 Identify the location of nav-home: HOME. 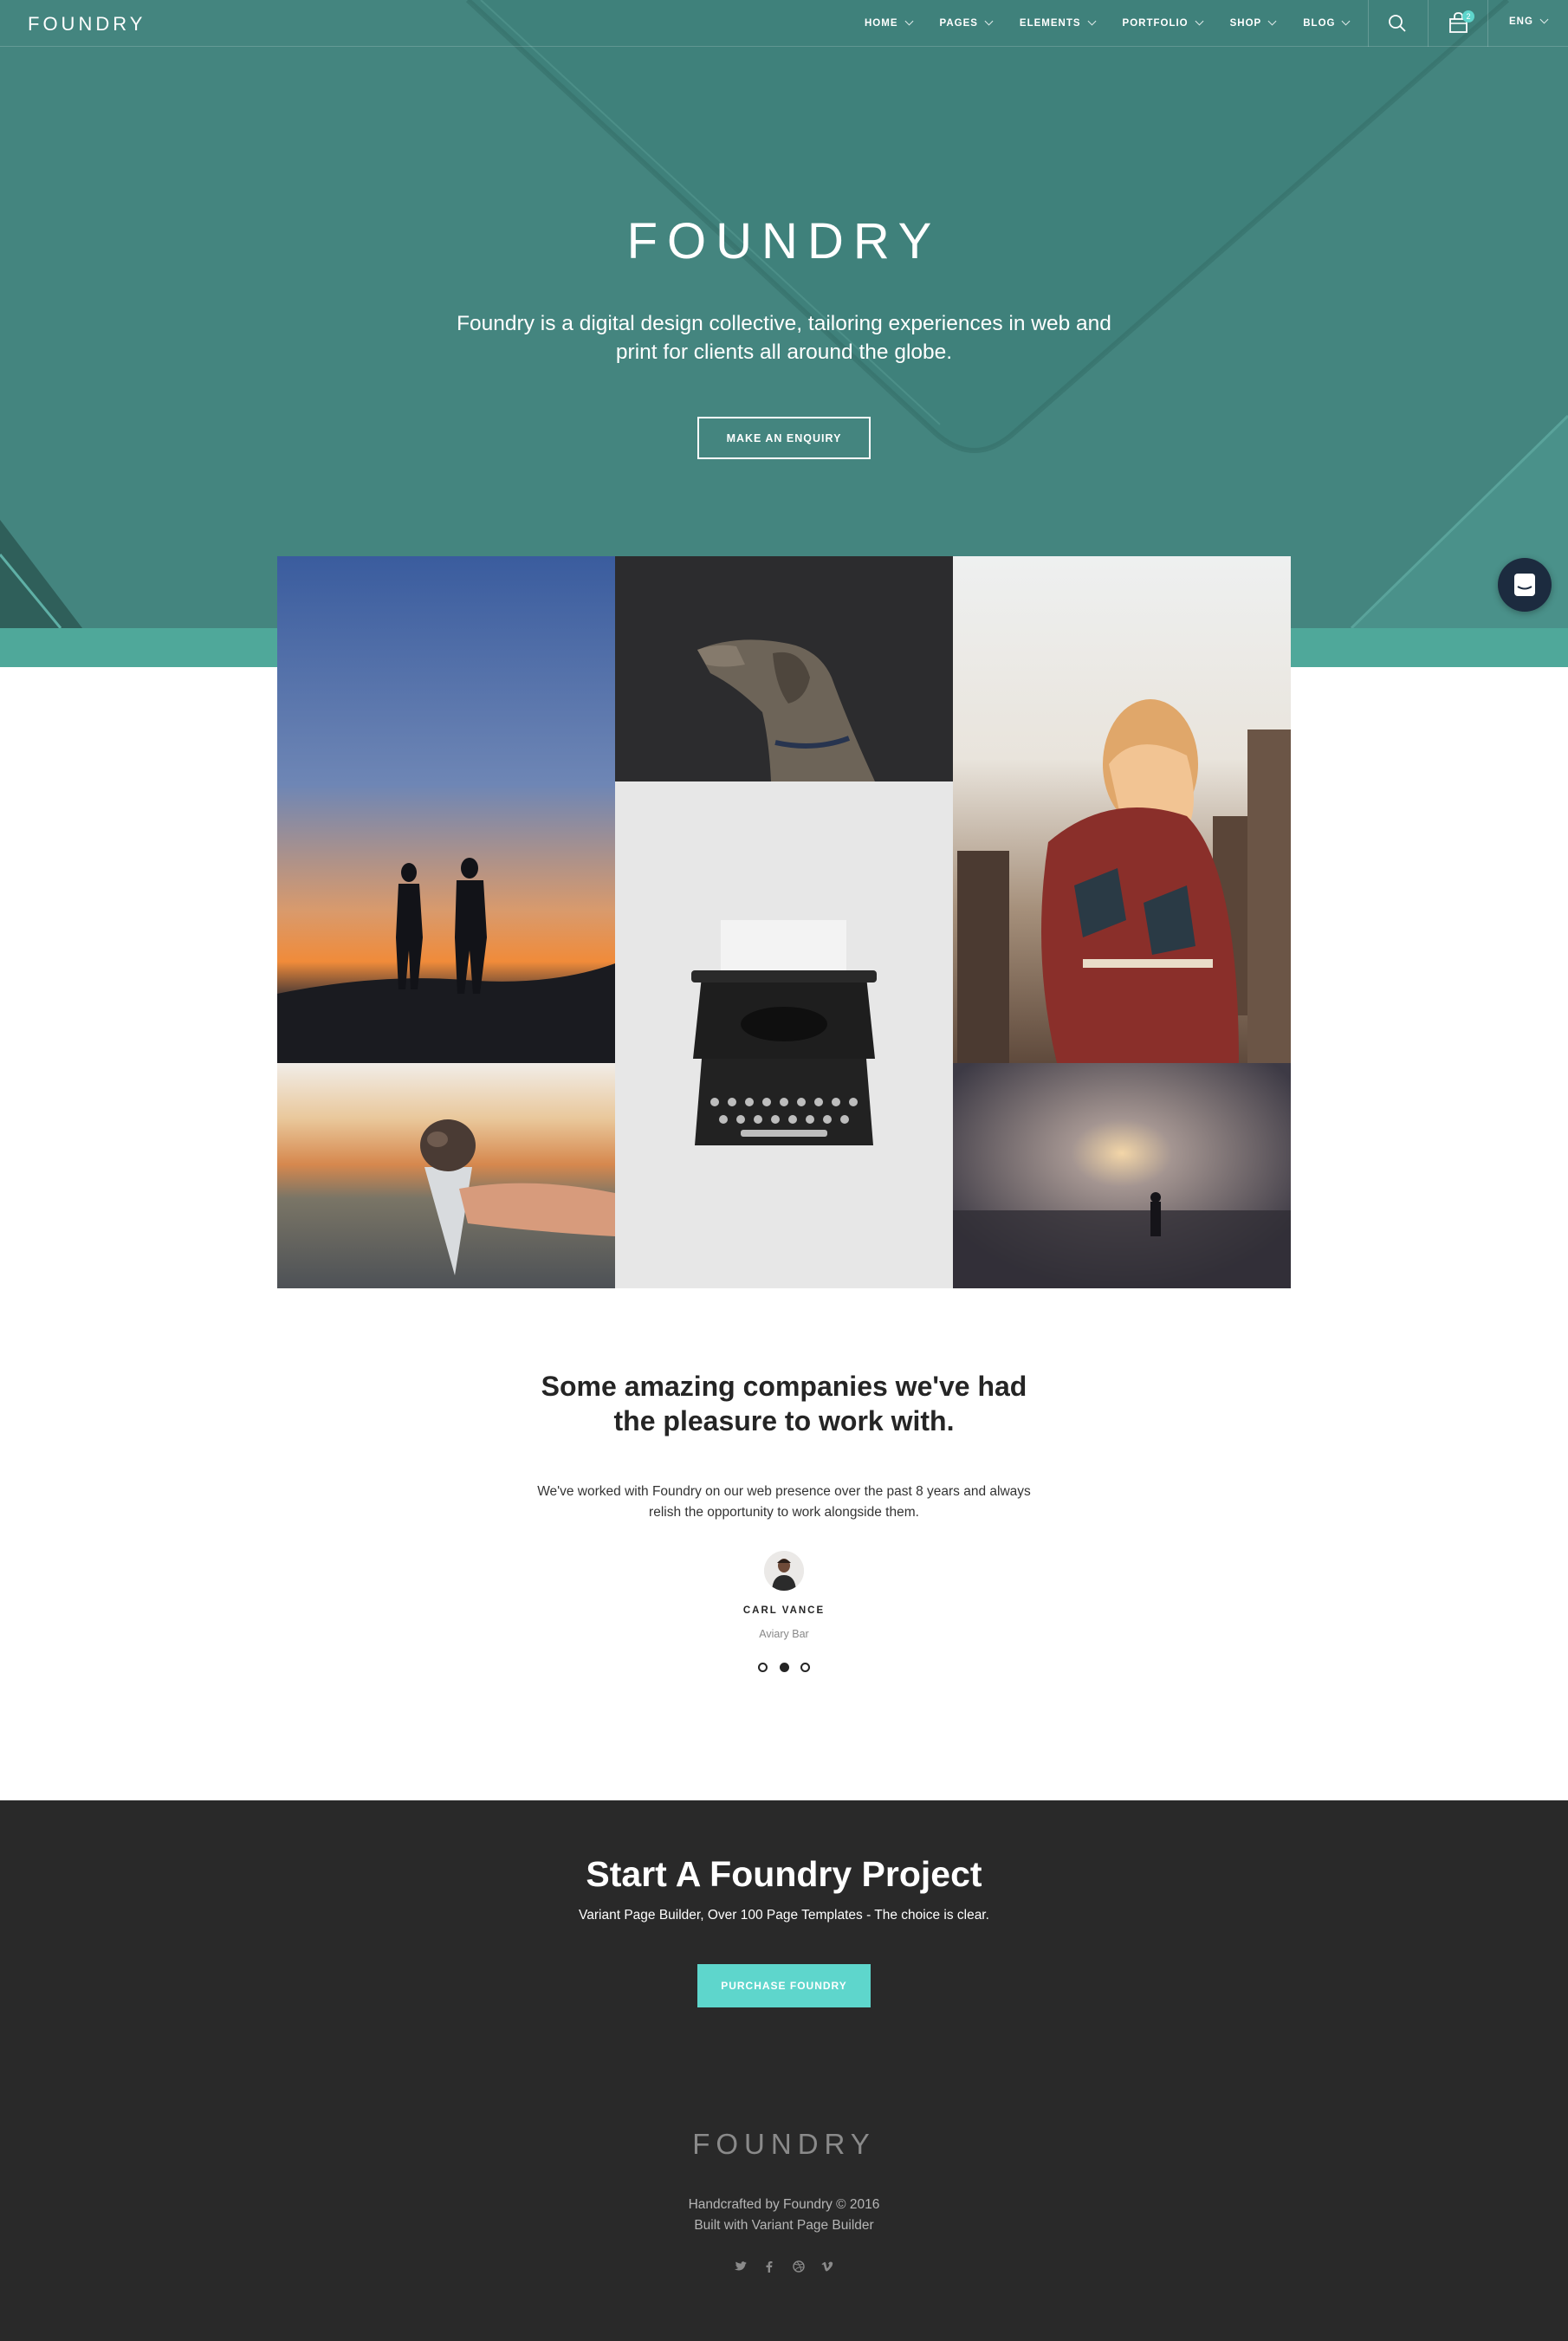
(889, 22).